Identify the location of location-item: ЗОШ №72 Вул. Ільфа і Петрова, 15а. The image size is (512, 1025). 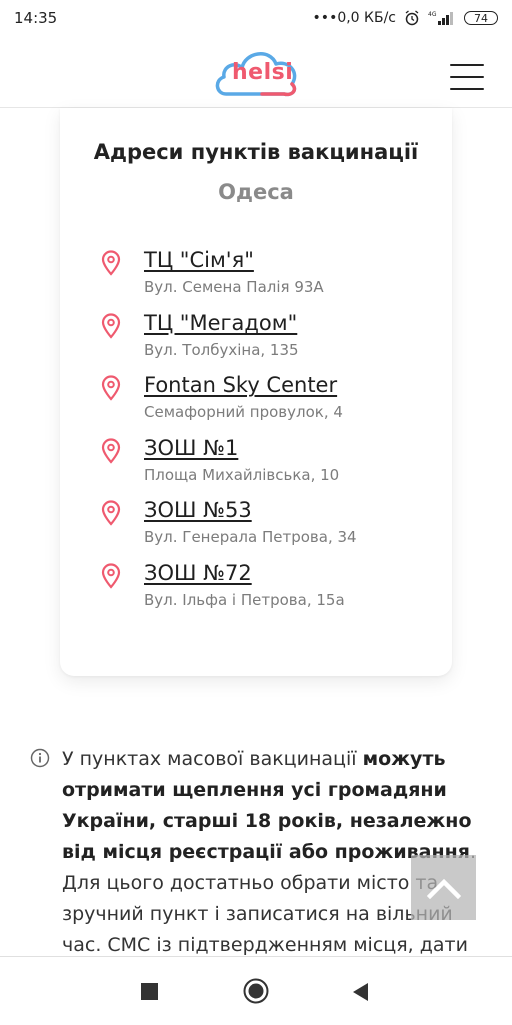
(270, 592).